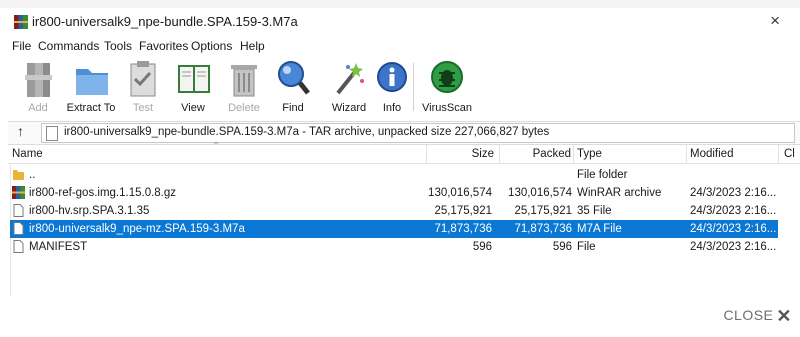 Image resolution: width=800 pixels, height=337 pixels. Describe the element at coordinates (711, 154) in the screenshot. I see `column-modified: Modified` at that location.